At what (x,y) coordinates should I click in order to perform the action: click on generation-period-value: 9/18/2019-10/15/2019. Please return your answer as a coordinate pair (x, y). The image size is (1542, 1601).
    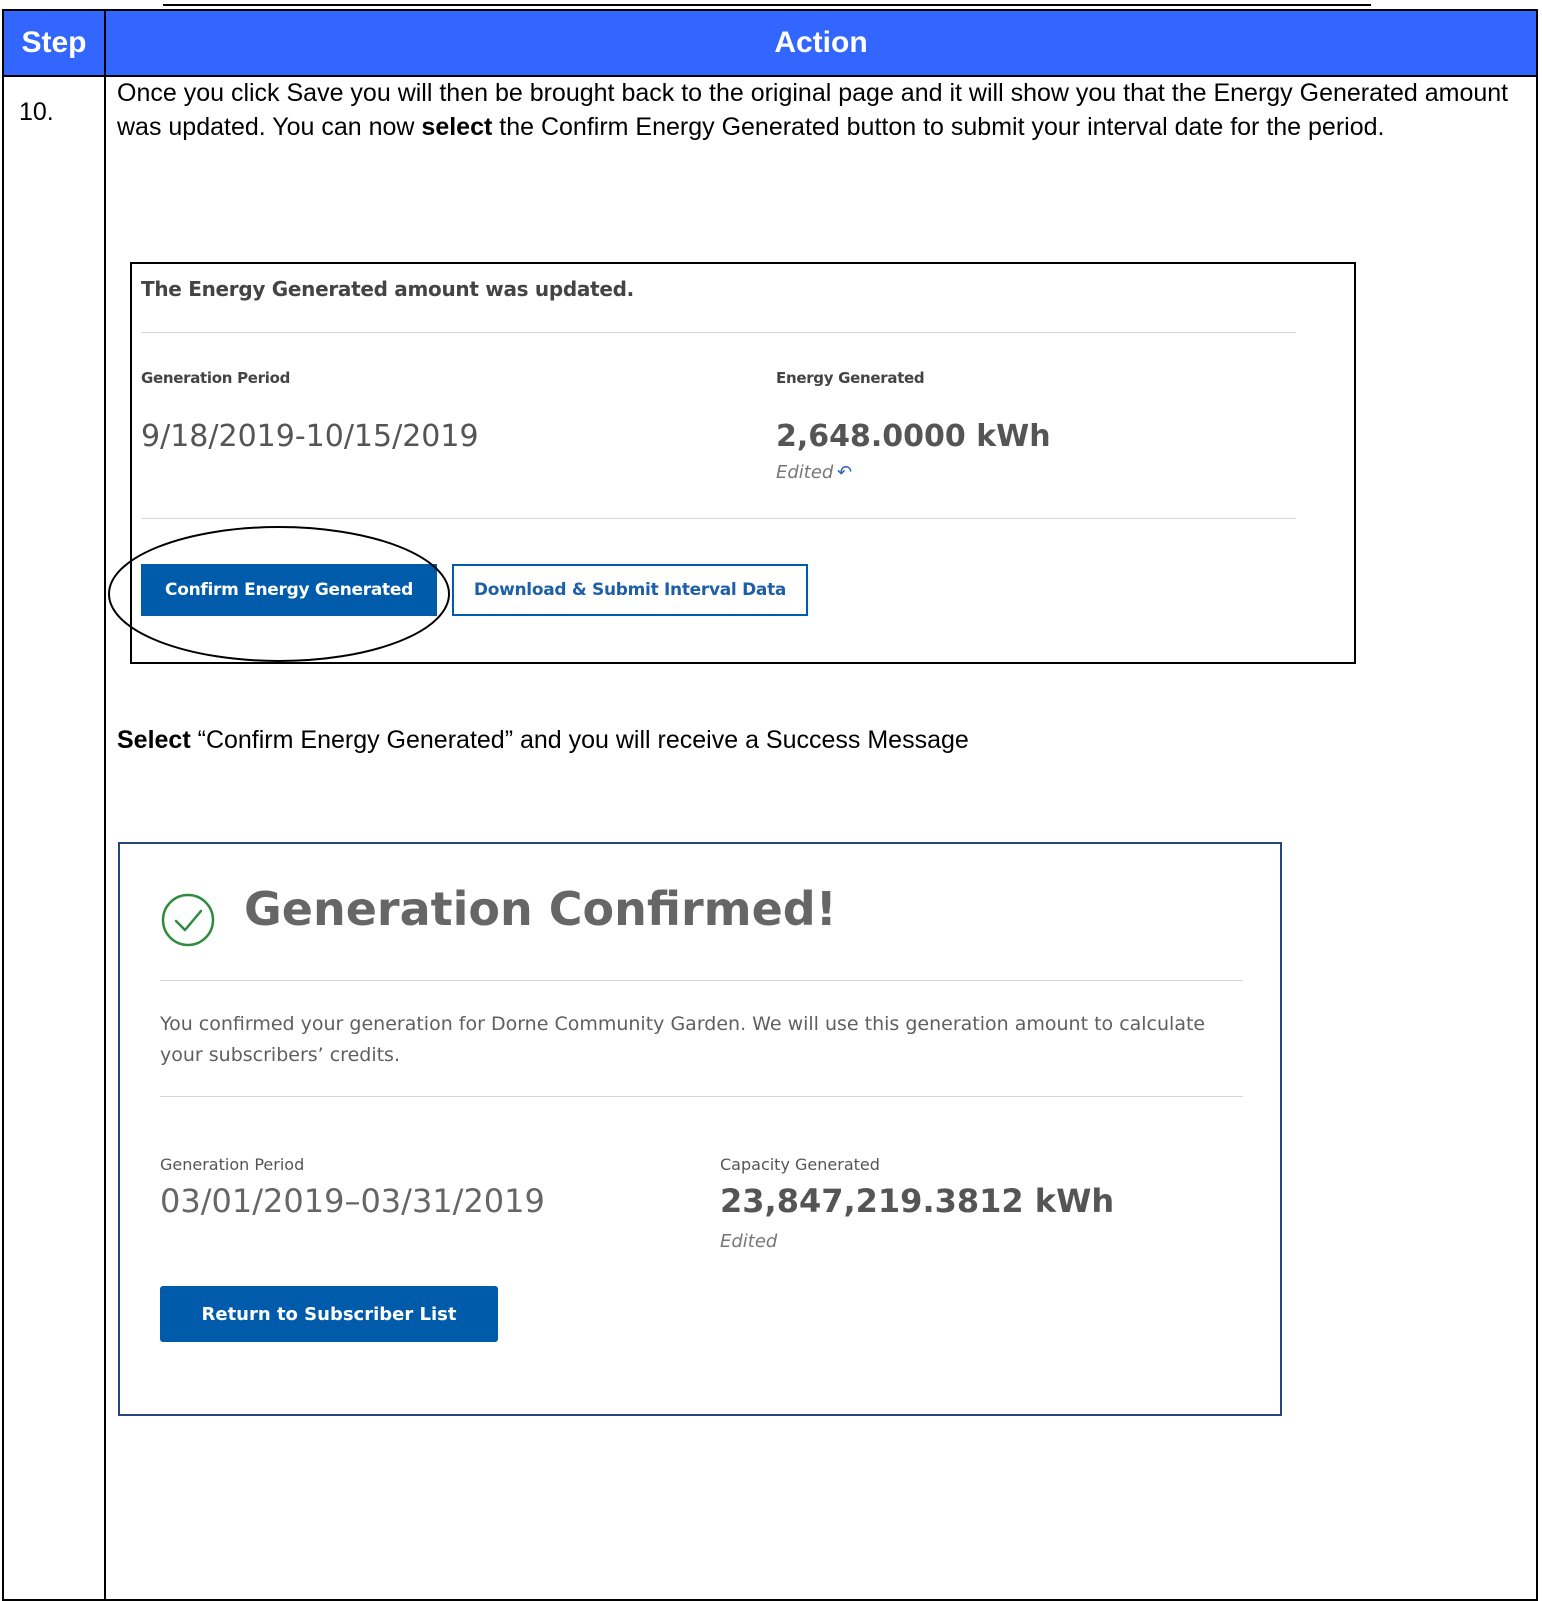
    Looking at the image, I should click on (310, 436).